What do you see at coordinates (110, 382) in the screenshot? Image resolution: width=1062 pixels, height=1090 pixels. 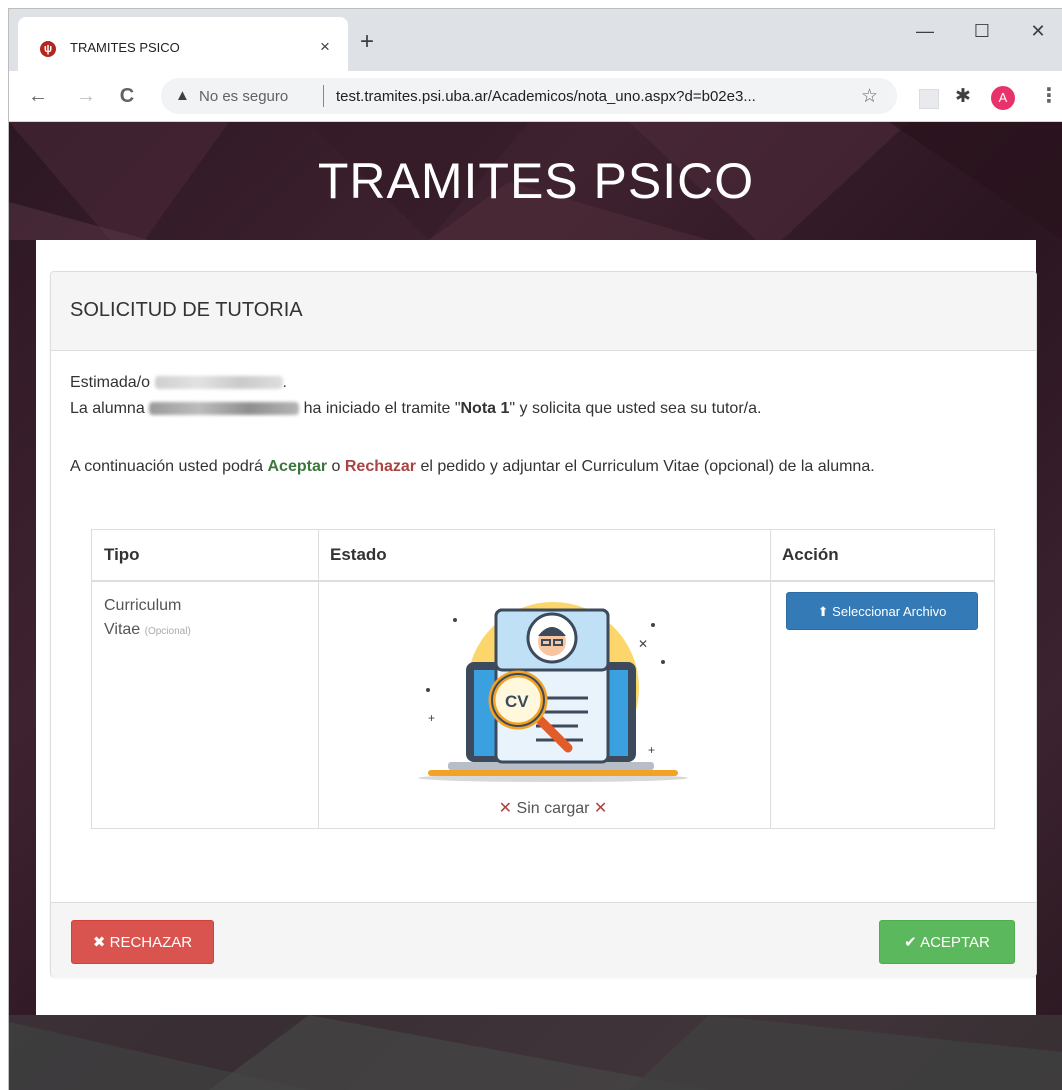 I see `greeting-prefix: Estimada/o` at bounding box center [110, 382].